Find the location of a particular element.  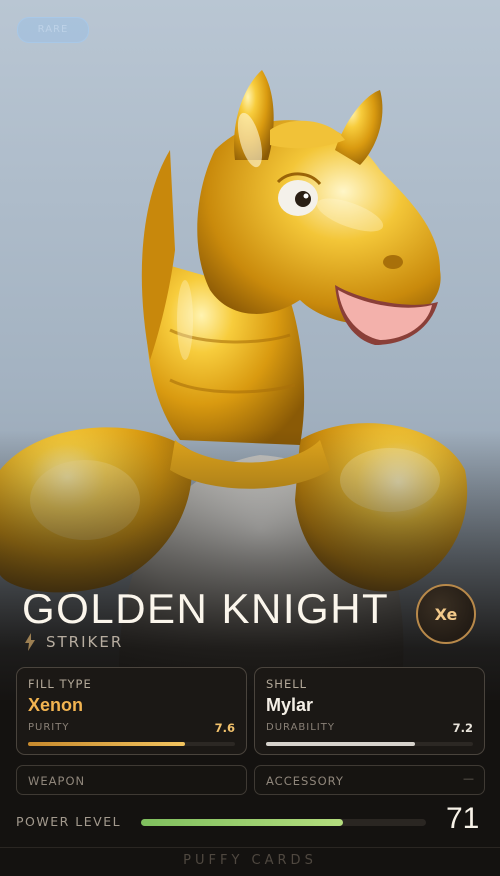

rarity-badge: RARE is located at coordinates (53, 30).